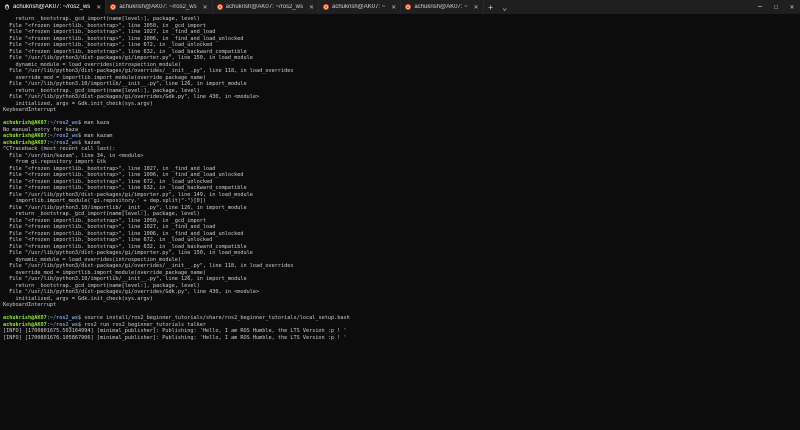  I want to click on tab-terminal-1: achukrish@AK07: ~/ros2_ws ✕, so click(53, 7).